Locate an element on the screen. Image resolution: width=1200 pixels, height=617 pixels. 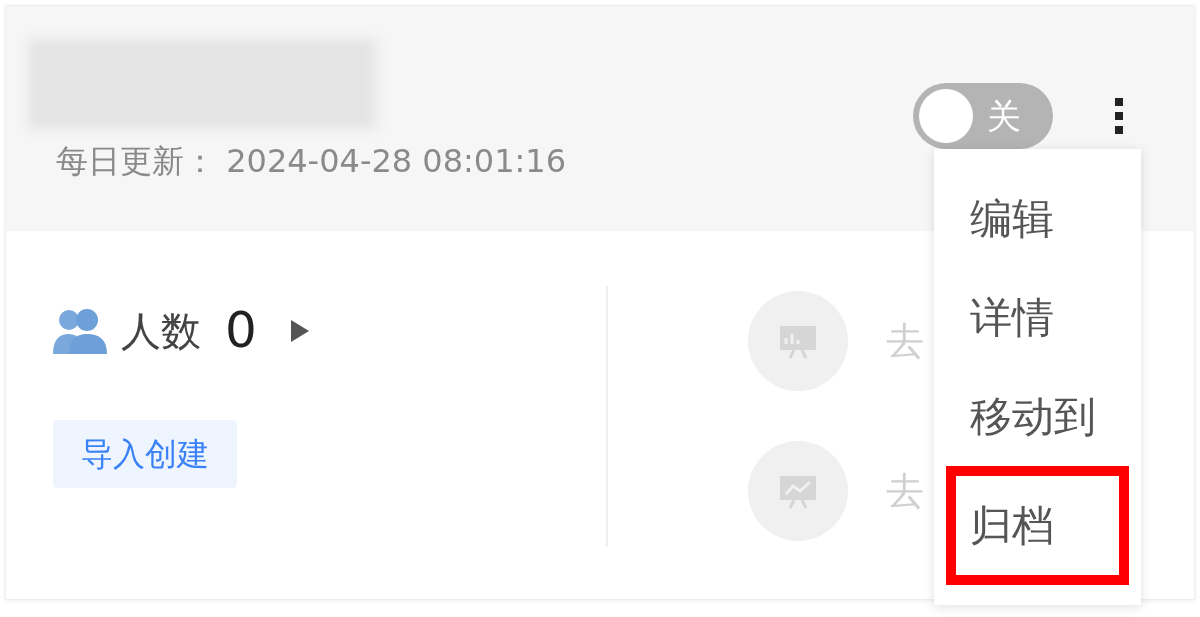
update-time: 每日更新： 2024-04-28 08:01:16 is located at coordinates (312, 161).